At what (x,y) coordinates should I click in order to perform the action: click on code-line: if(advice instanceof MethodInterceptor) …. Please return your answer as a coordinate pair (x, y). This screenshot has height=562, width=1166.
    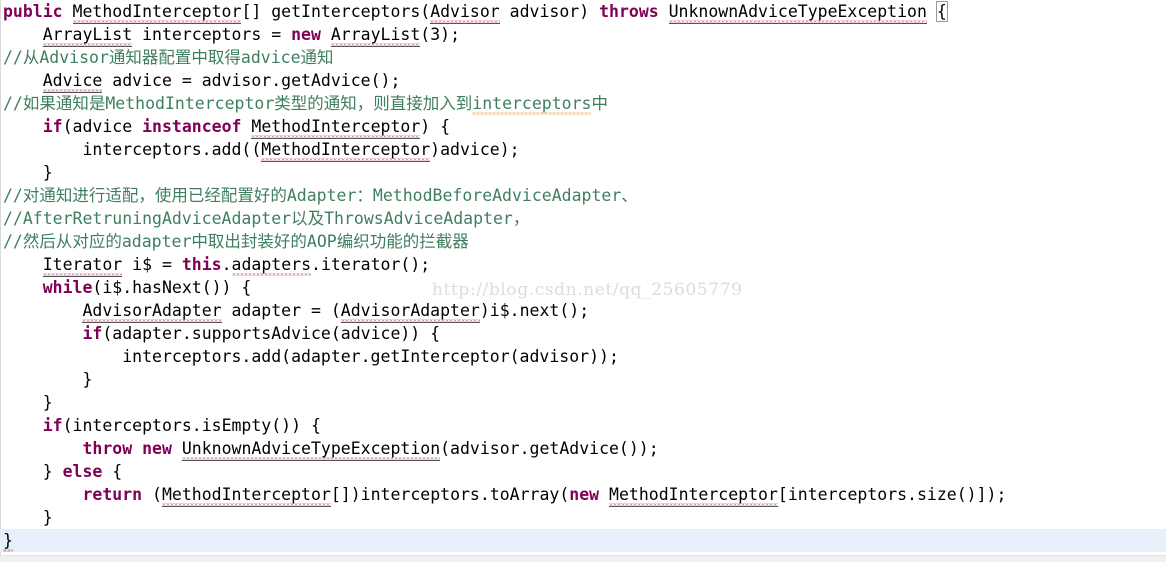
    Looking at the image, I should click on (583, 127).